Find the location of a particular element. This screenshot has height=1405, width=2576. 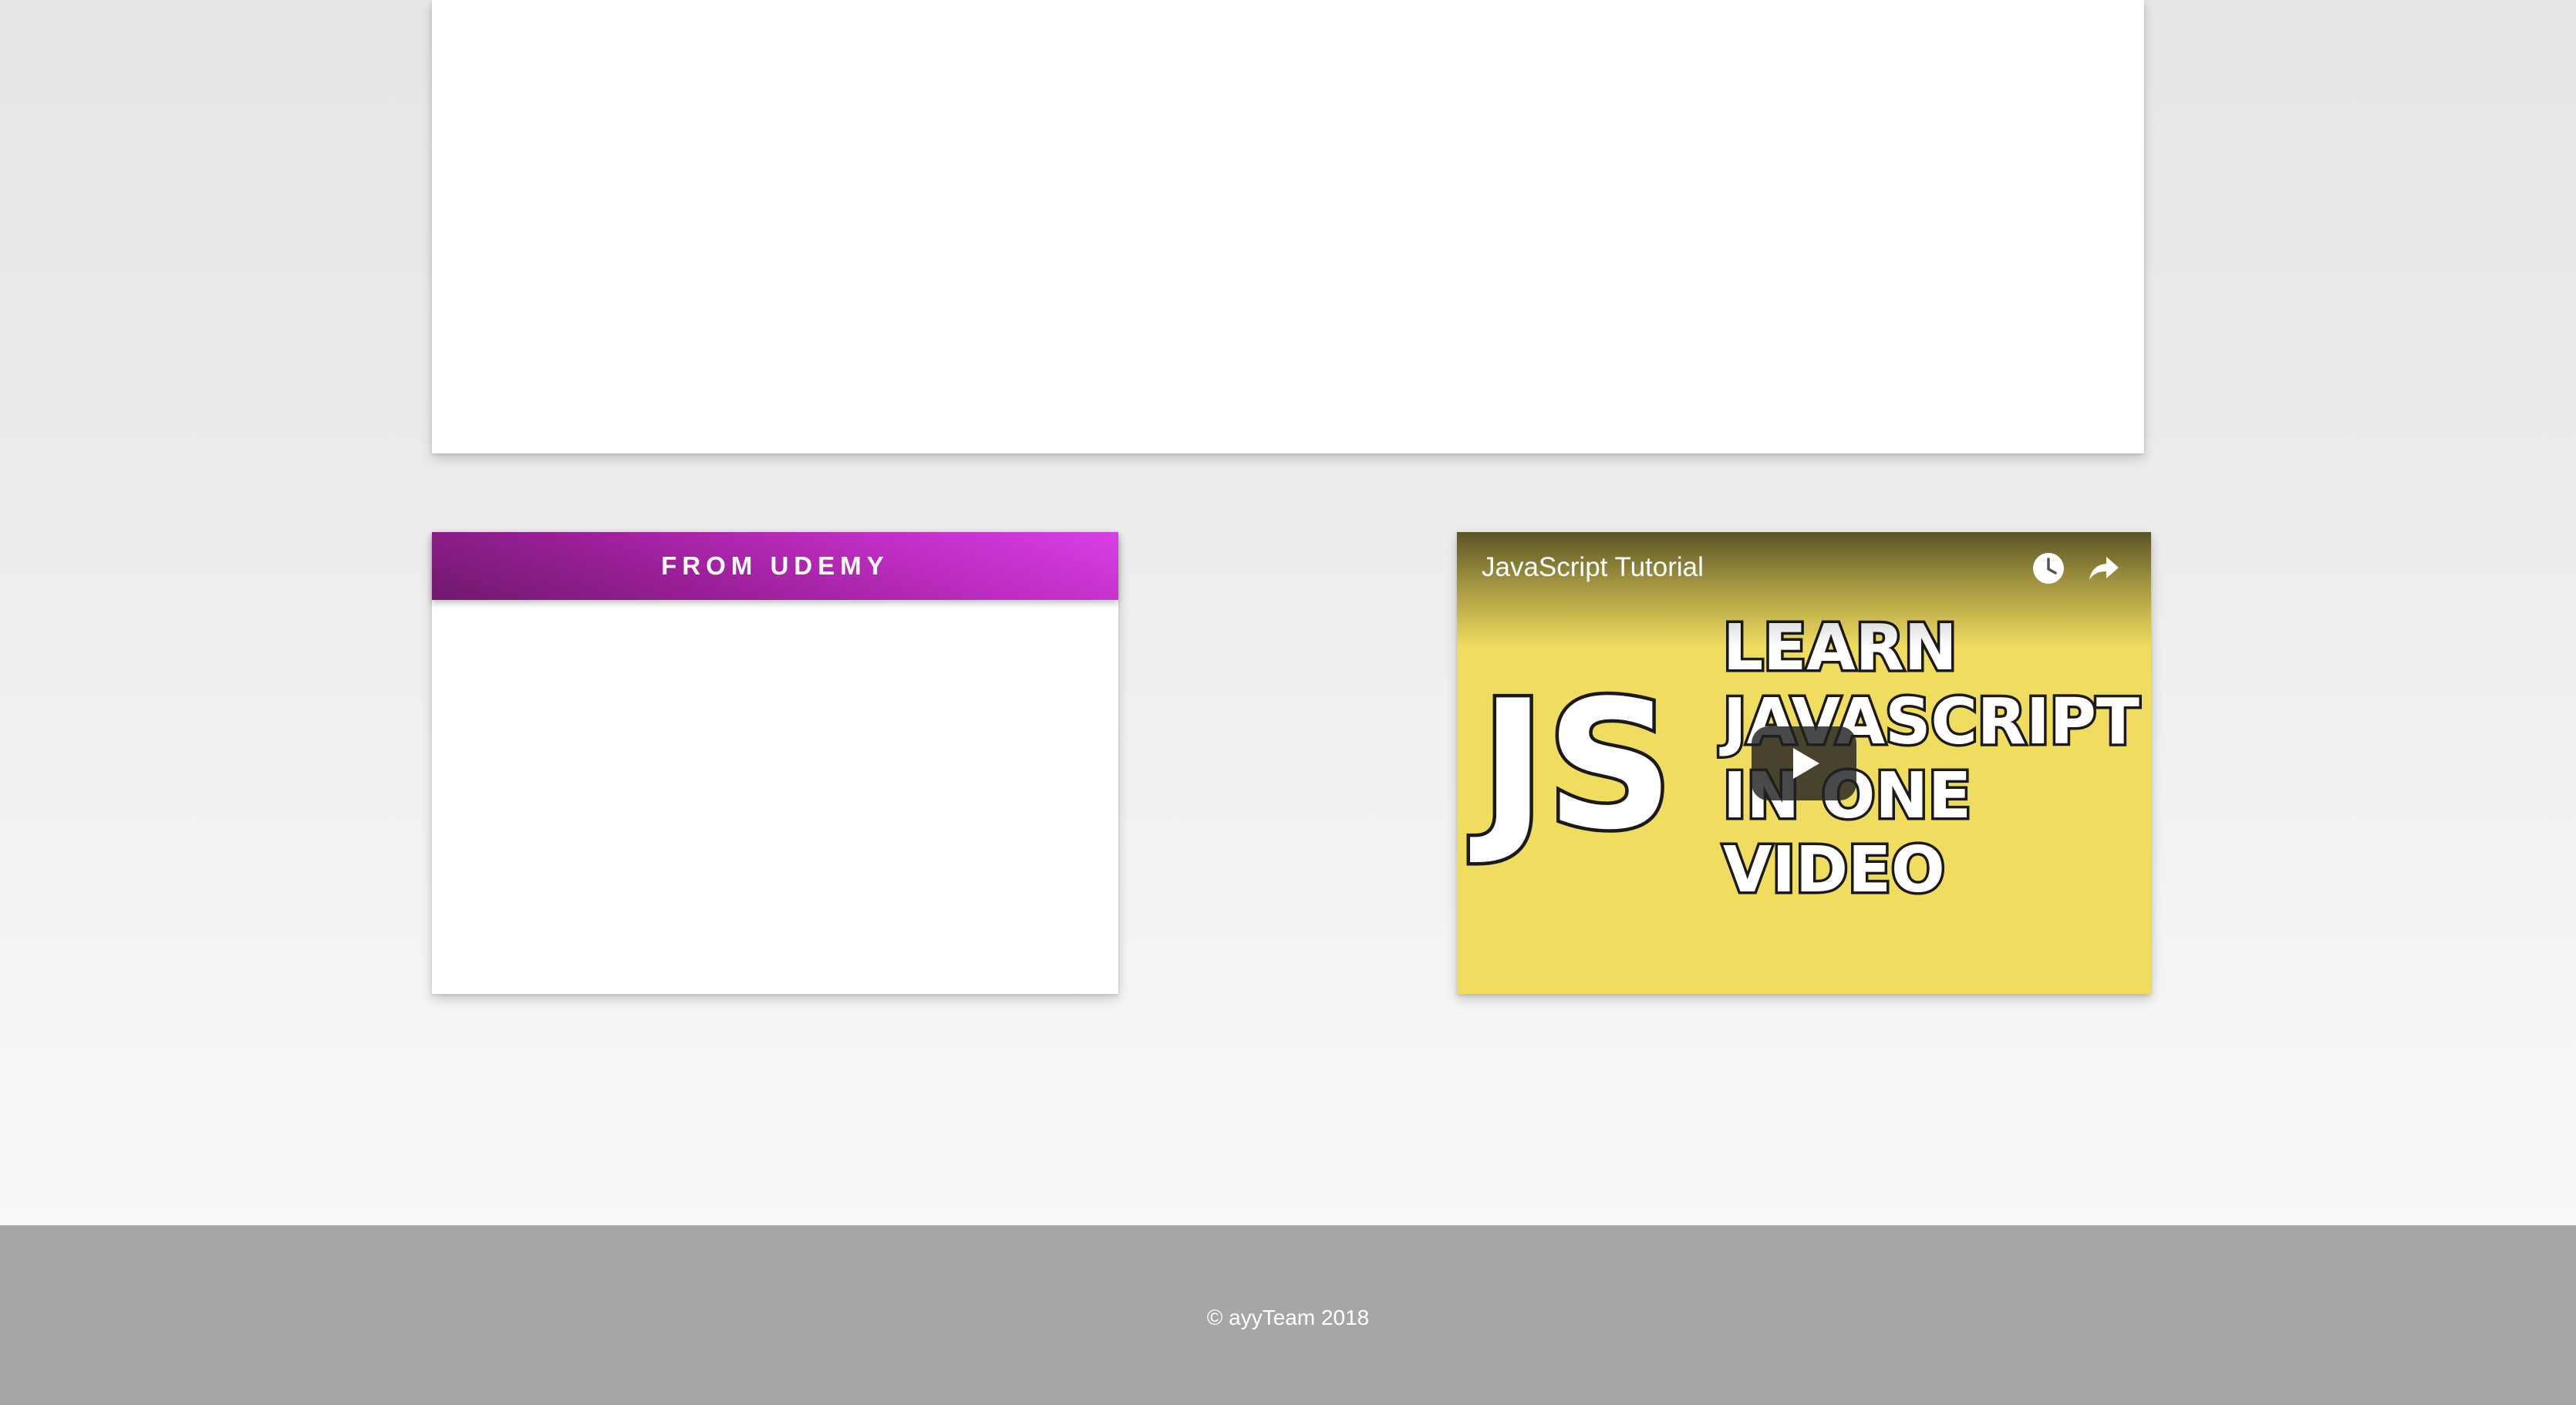

thumbnail-js-logo: JS is located at coordinates (1572, 766).